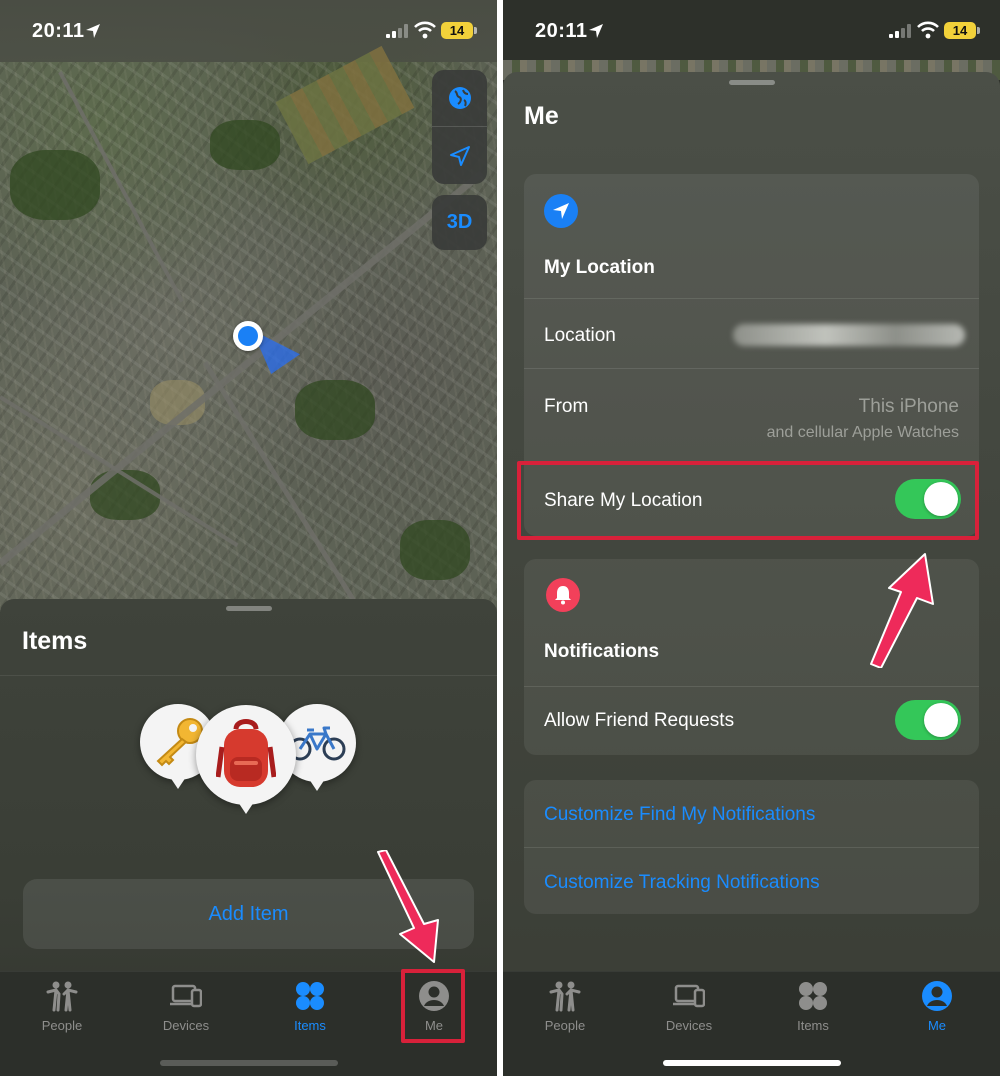 The height and width of the screenshot is (1076, 1000). I want to click on item-bubble-backpack, so click(246, 759).